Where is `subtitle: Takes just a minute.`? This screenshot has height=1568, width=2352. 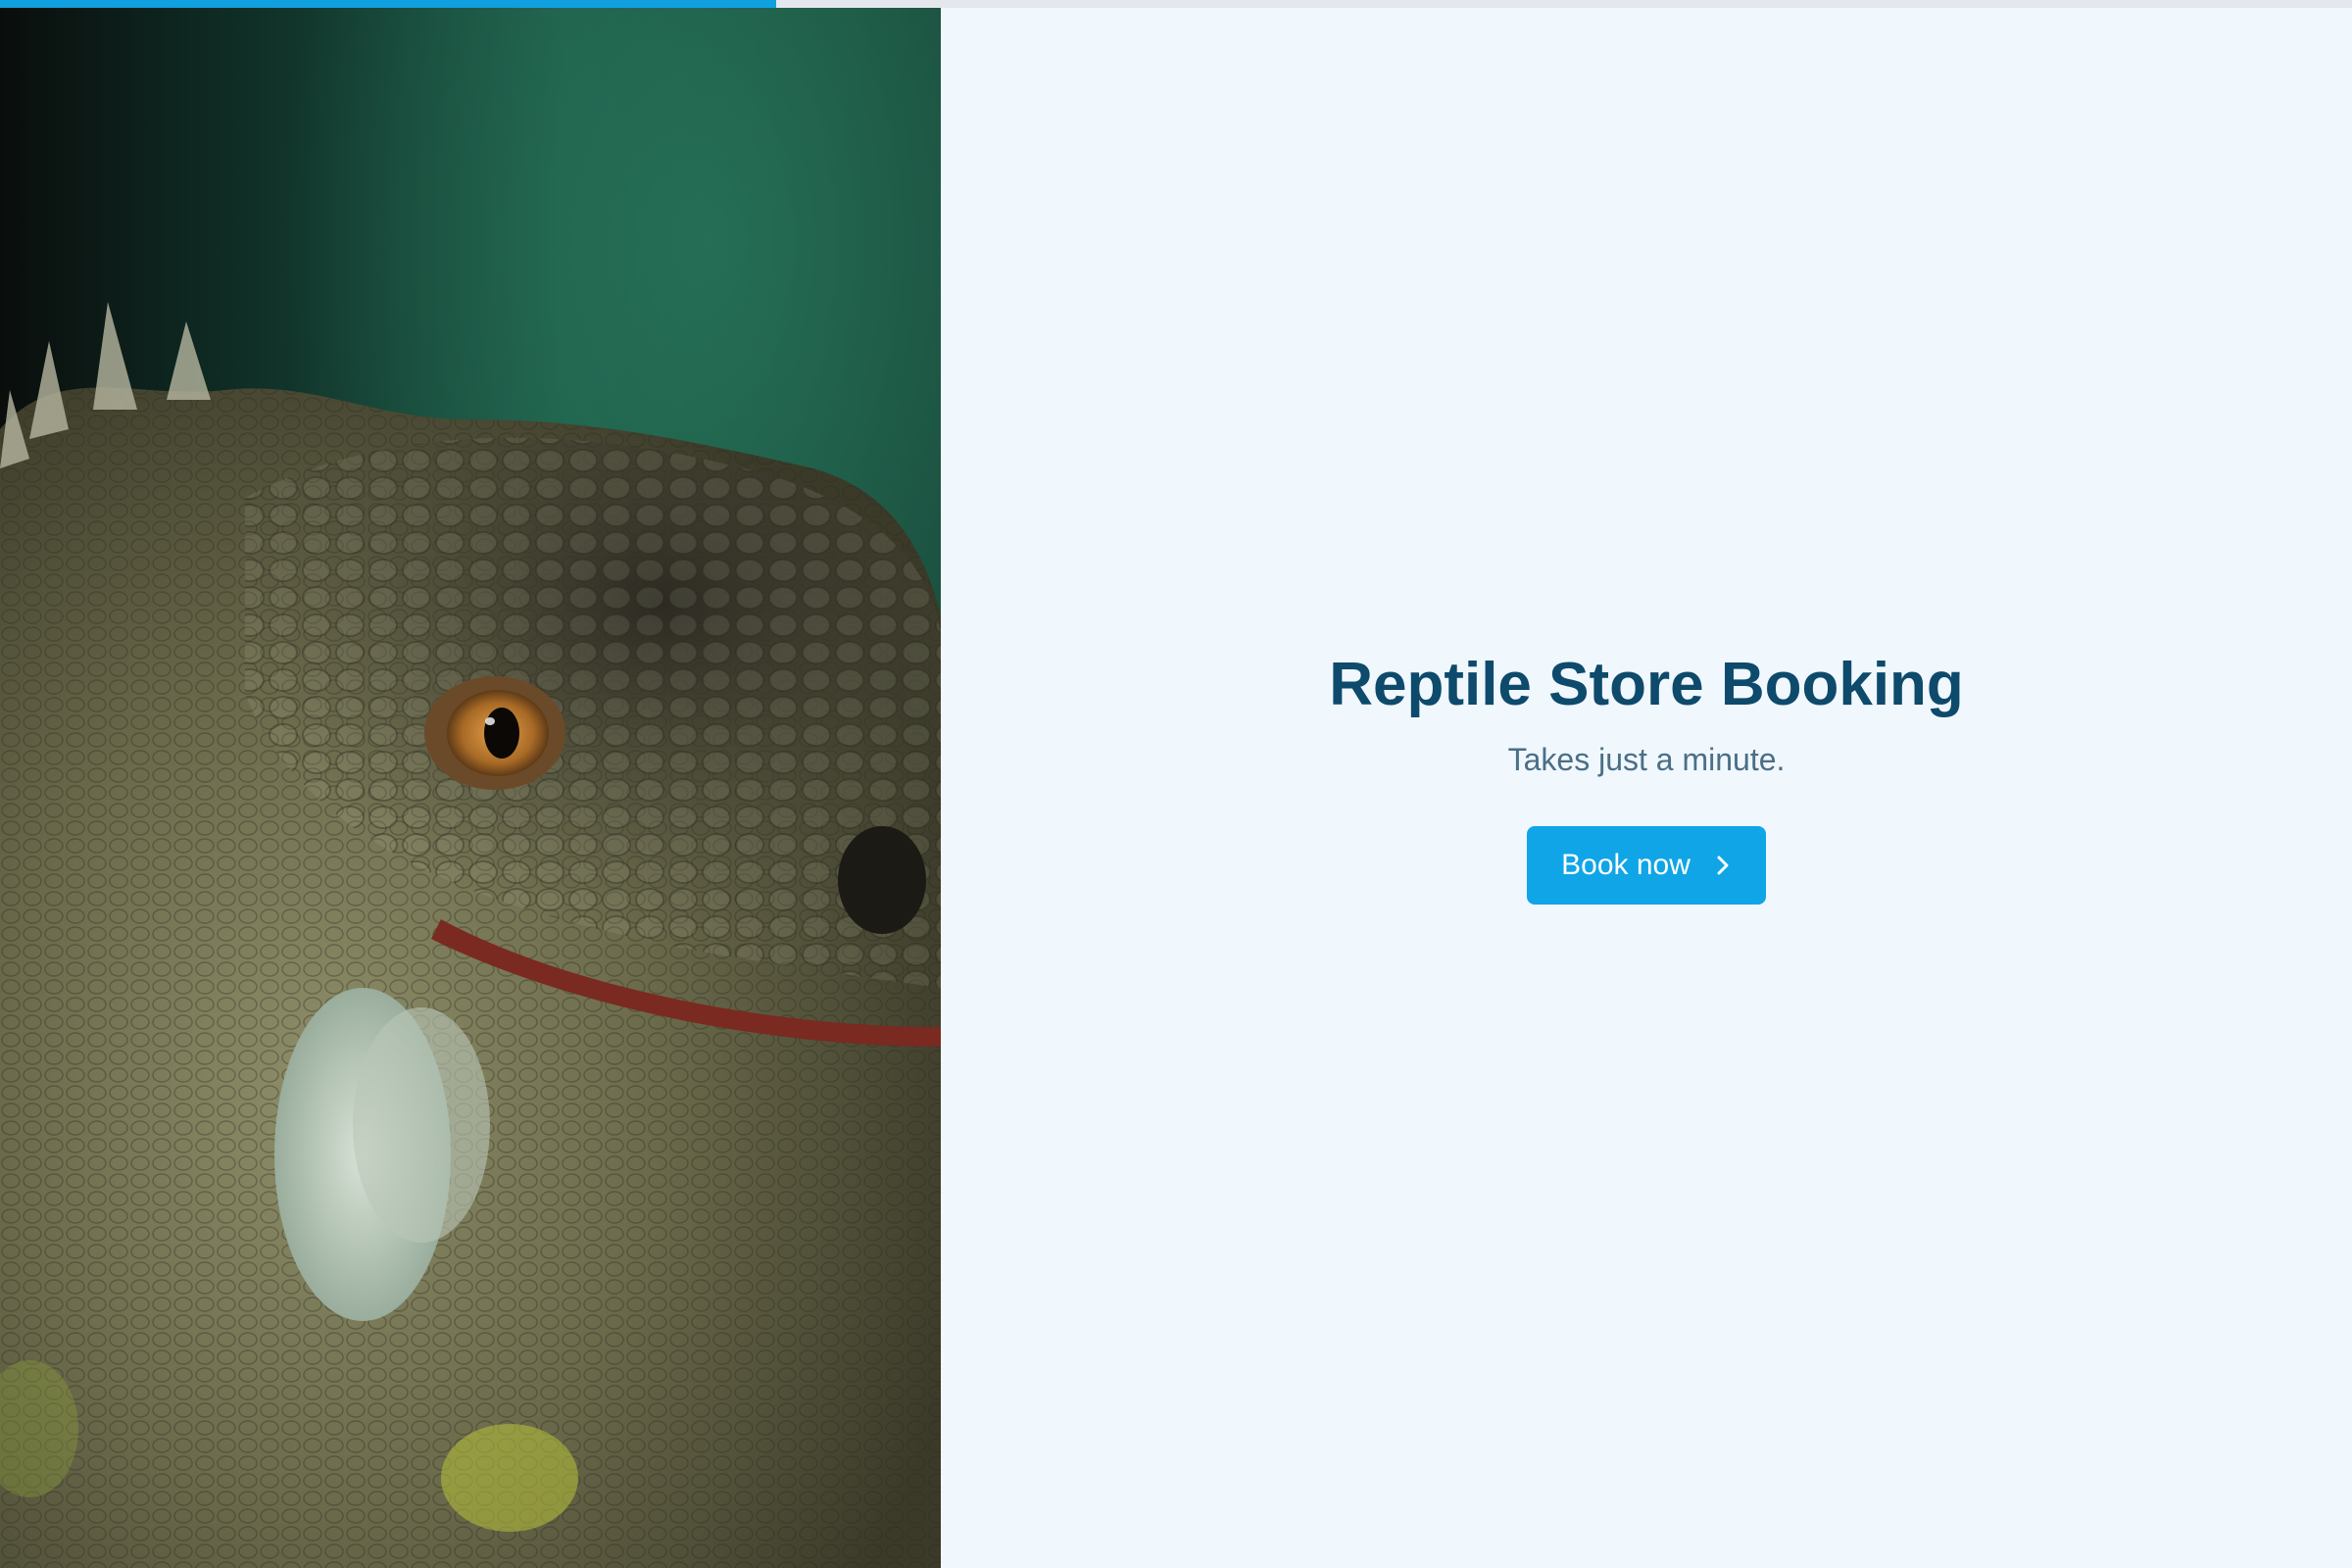 subtitle: Takes just a minute. is located at coordinates (1646, 759).